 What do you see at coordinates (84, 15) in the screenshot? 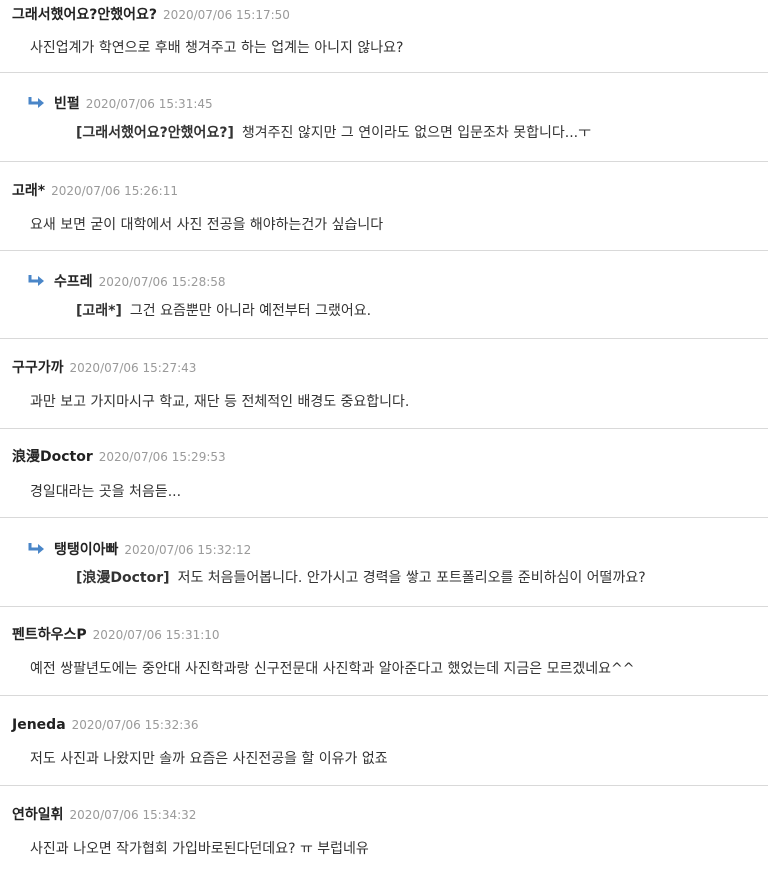
I see `comment-author: 그래서했어요?안했어요?` at bounding box center [84, 15].